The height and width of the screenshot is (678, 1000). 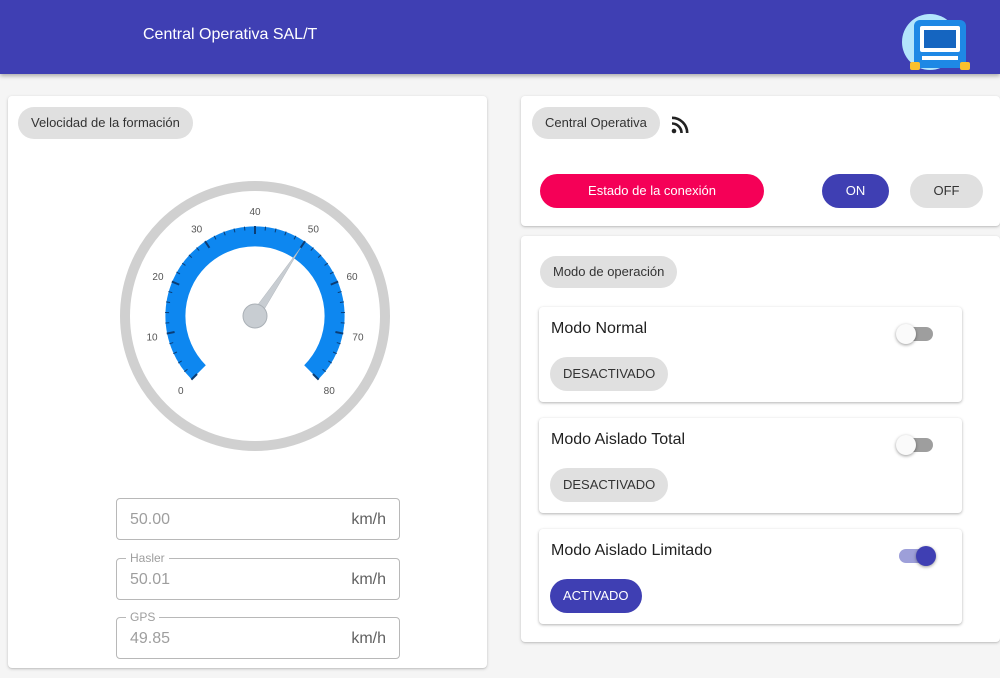 What do you see at coordinates (652, 191) in the screenshot?
I see `connection-status-button: Estado de la conexión` at bounding box center [652, 191].